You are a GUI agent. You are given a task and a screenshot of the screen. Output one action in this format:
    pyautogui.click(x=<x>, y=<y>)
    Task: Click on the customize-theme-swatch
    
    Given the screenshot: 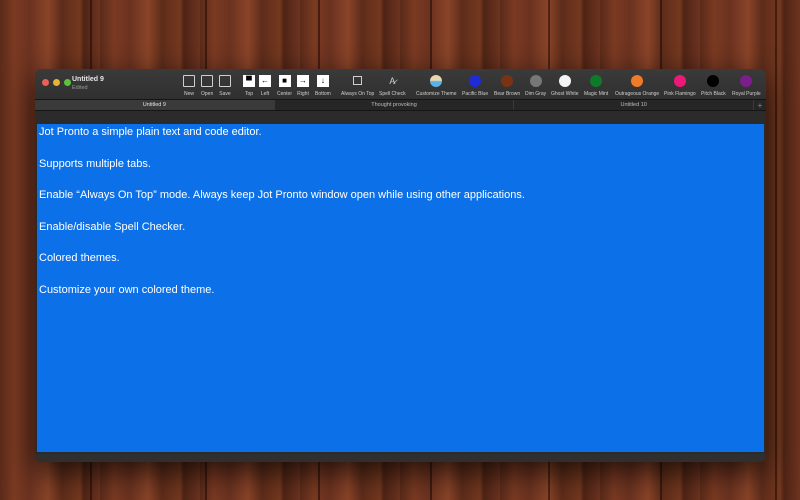 What is the action you would take?
    pyautogui.click(x=436, y=80)
    